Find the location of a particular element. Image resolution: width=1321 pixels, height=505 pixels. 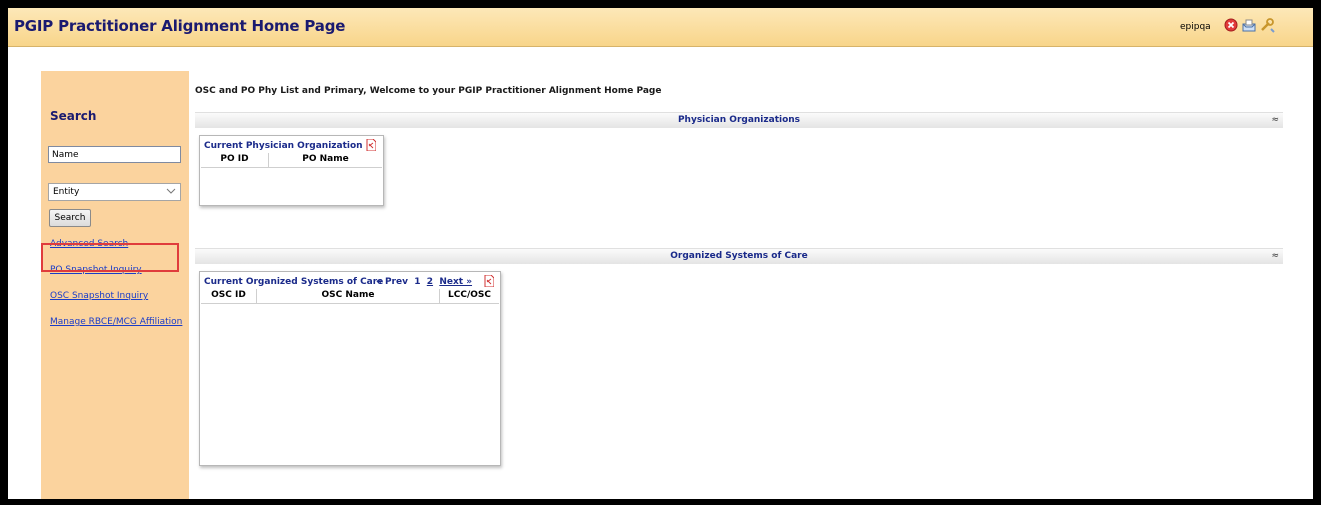

po-snapshot-link: PO Snapshot Inquiry is located at coordinates (96, 270).